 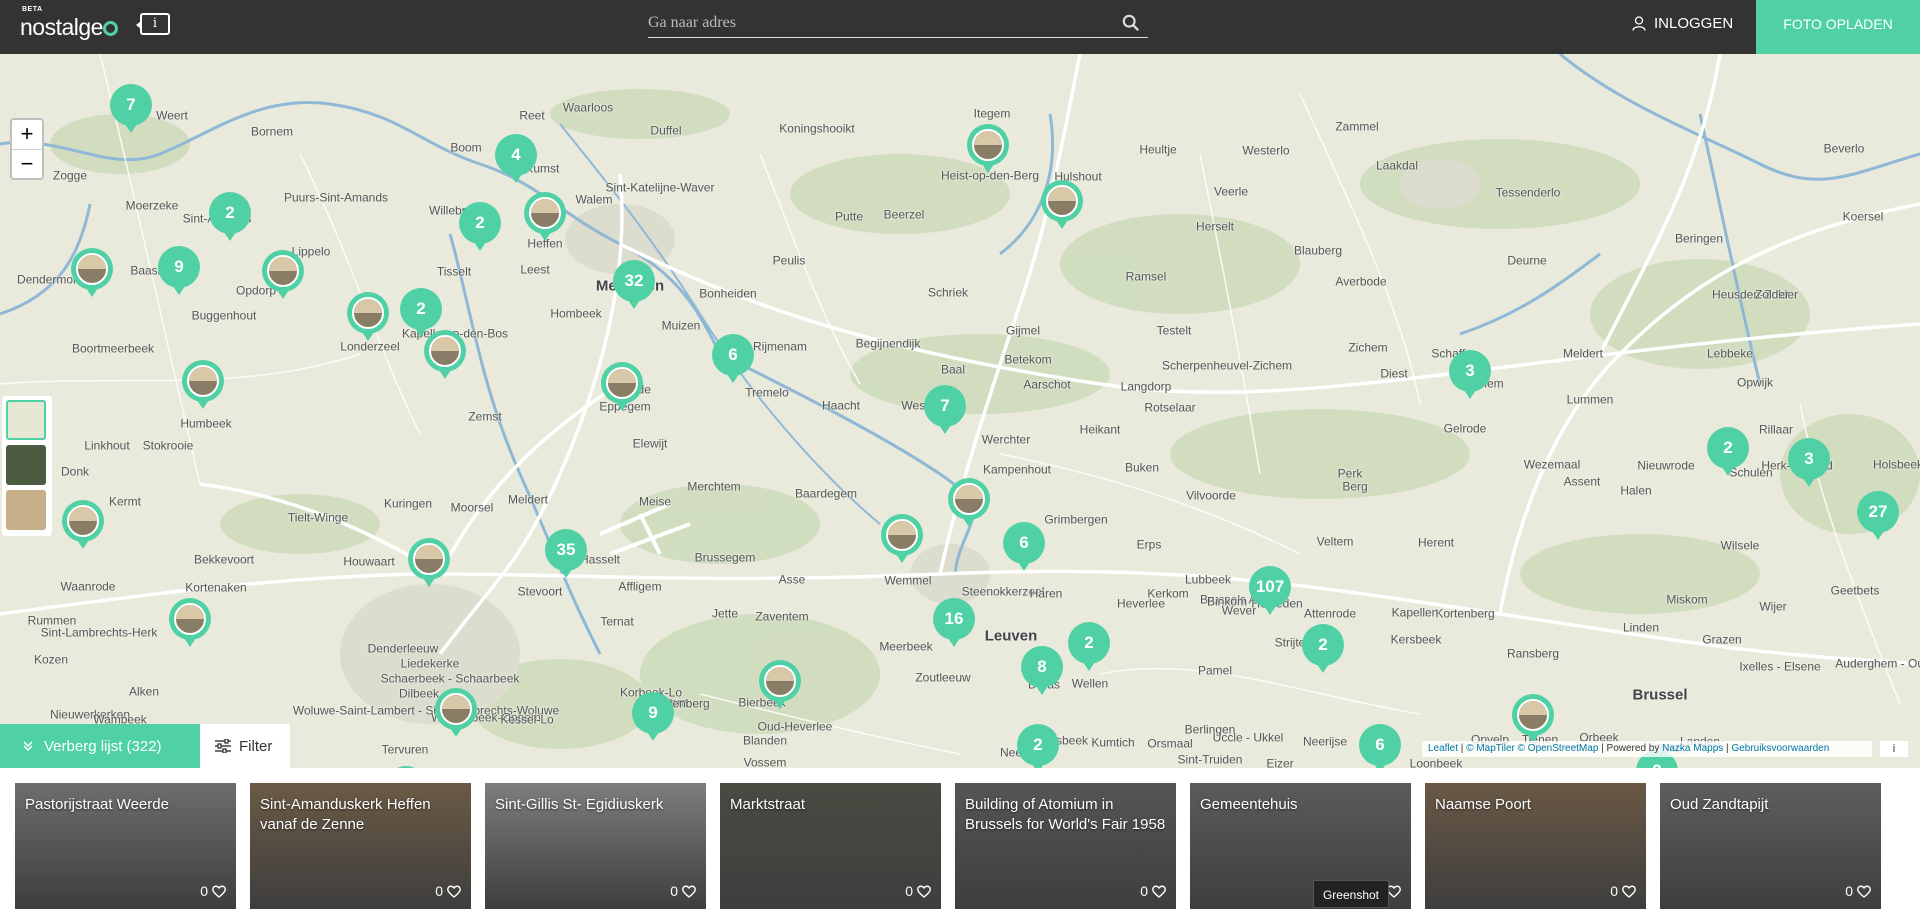 What do you see at coordinates (27, 163) in the screenshot?
I see `zoom-out-button: −` at bounding box center [27, 163].